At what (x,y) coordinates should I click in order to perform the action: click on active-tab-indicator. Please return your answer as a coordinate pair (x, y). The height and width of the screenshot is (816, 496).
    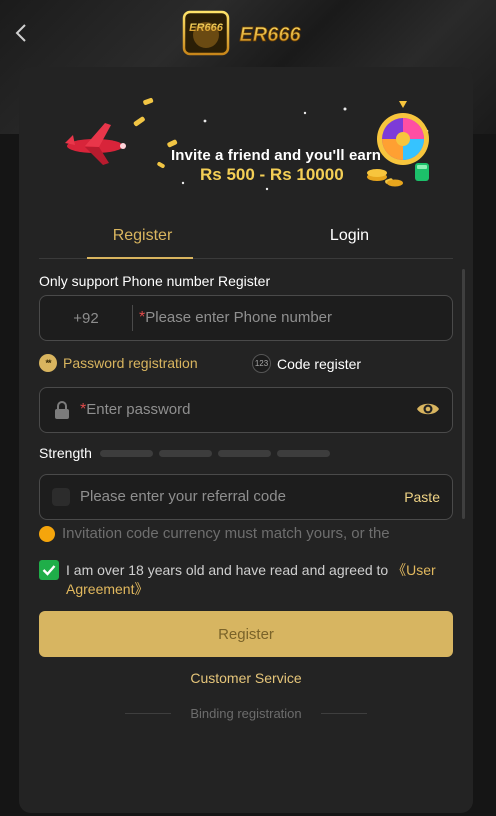
    Looking at the image, I should click on (140, 258).